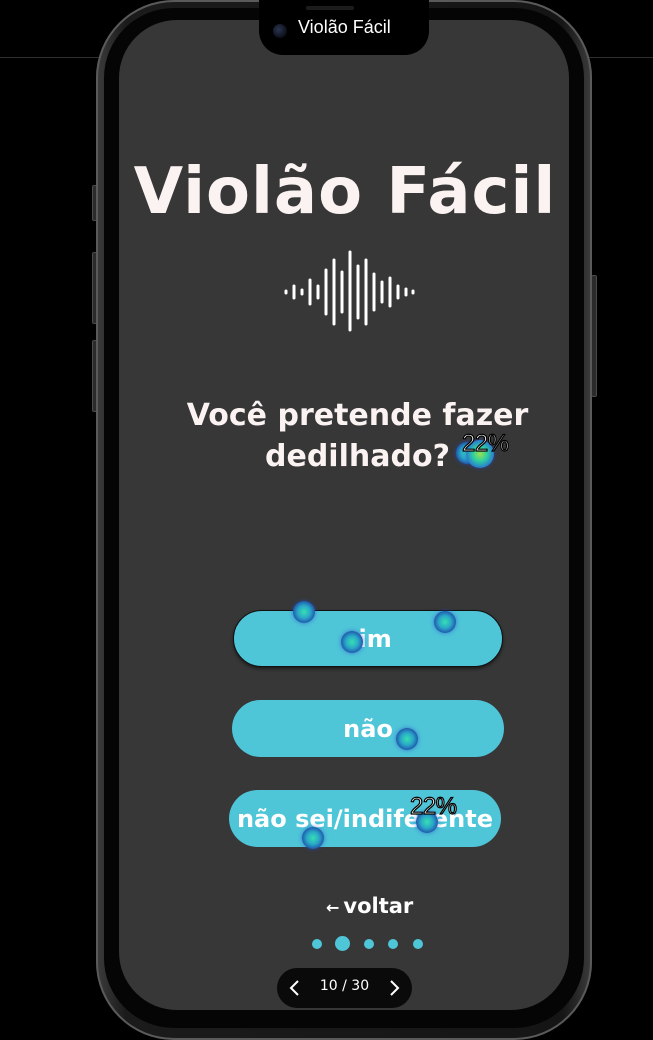 The height and width of the screenshot is (1040, 653). Describe the element at coordinates (342, 943) in the screenshot. I see `progress-dot-active` at that location.